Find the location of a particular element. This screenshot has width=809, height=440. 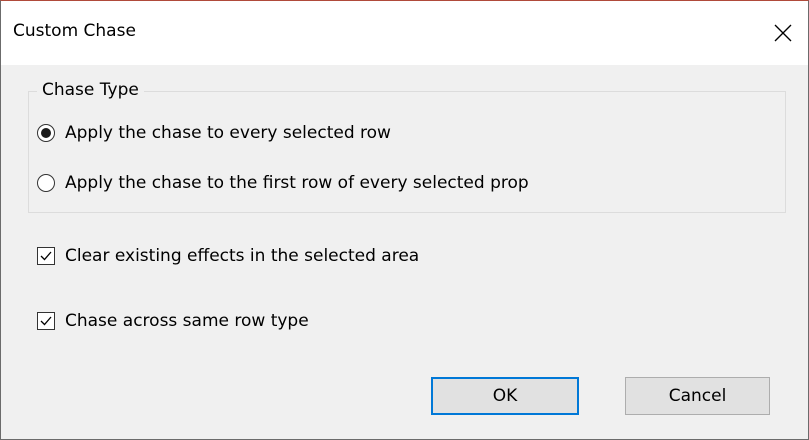

cancel-button: Cancel is located at coordinates (697, 396).